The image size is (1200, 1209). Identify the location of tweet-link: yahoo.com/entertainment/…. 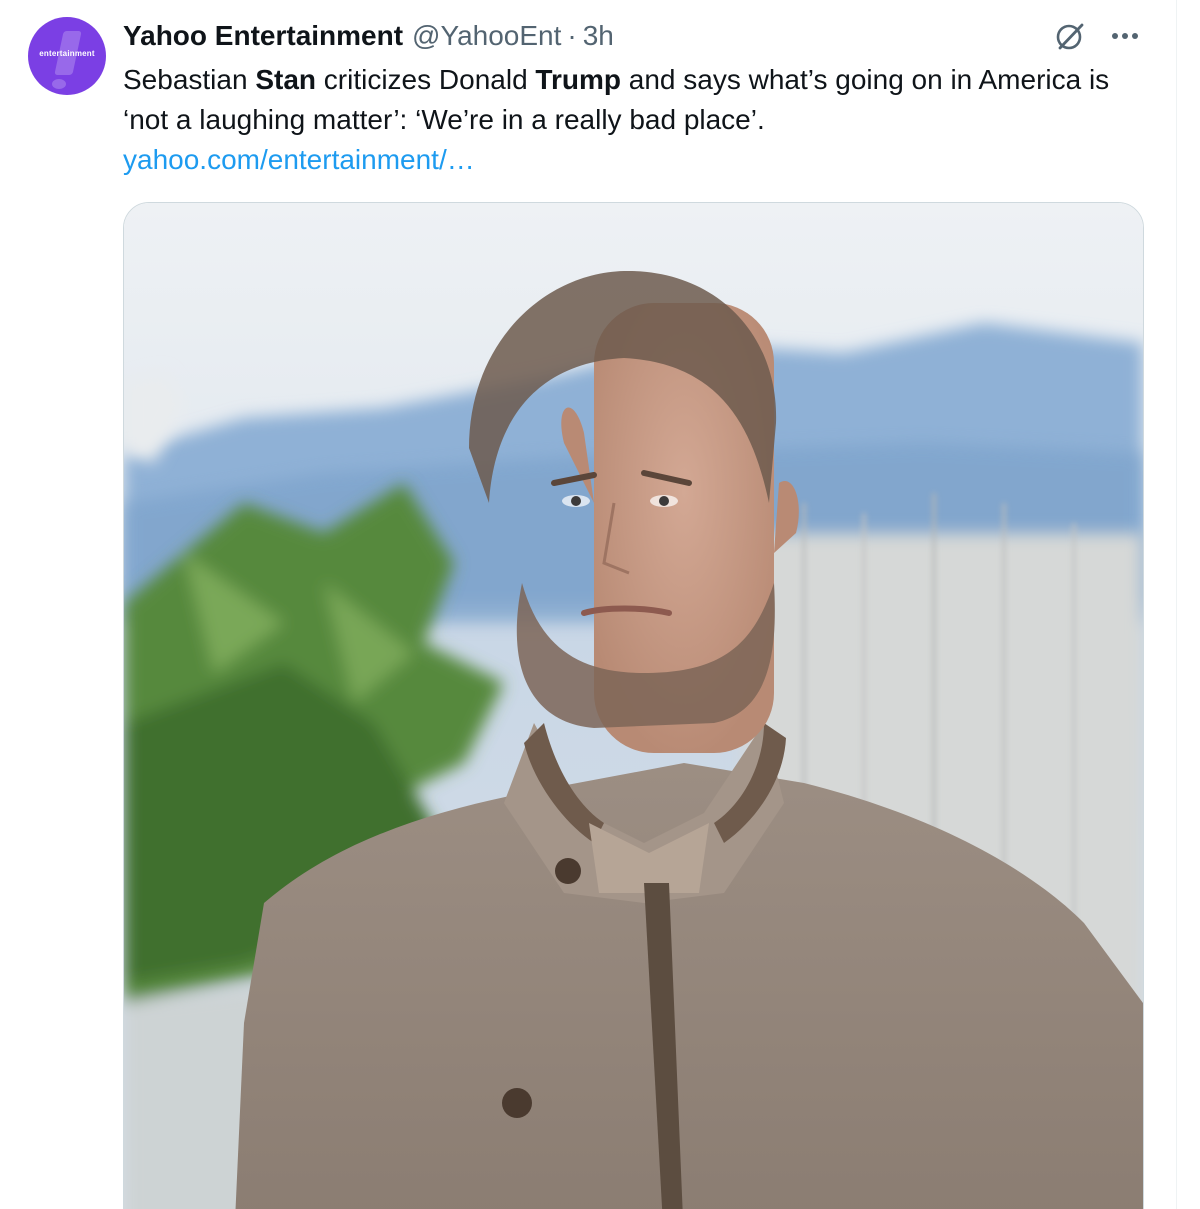
(299, 159).